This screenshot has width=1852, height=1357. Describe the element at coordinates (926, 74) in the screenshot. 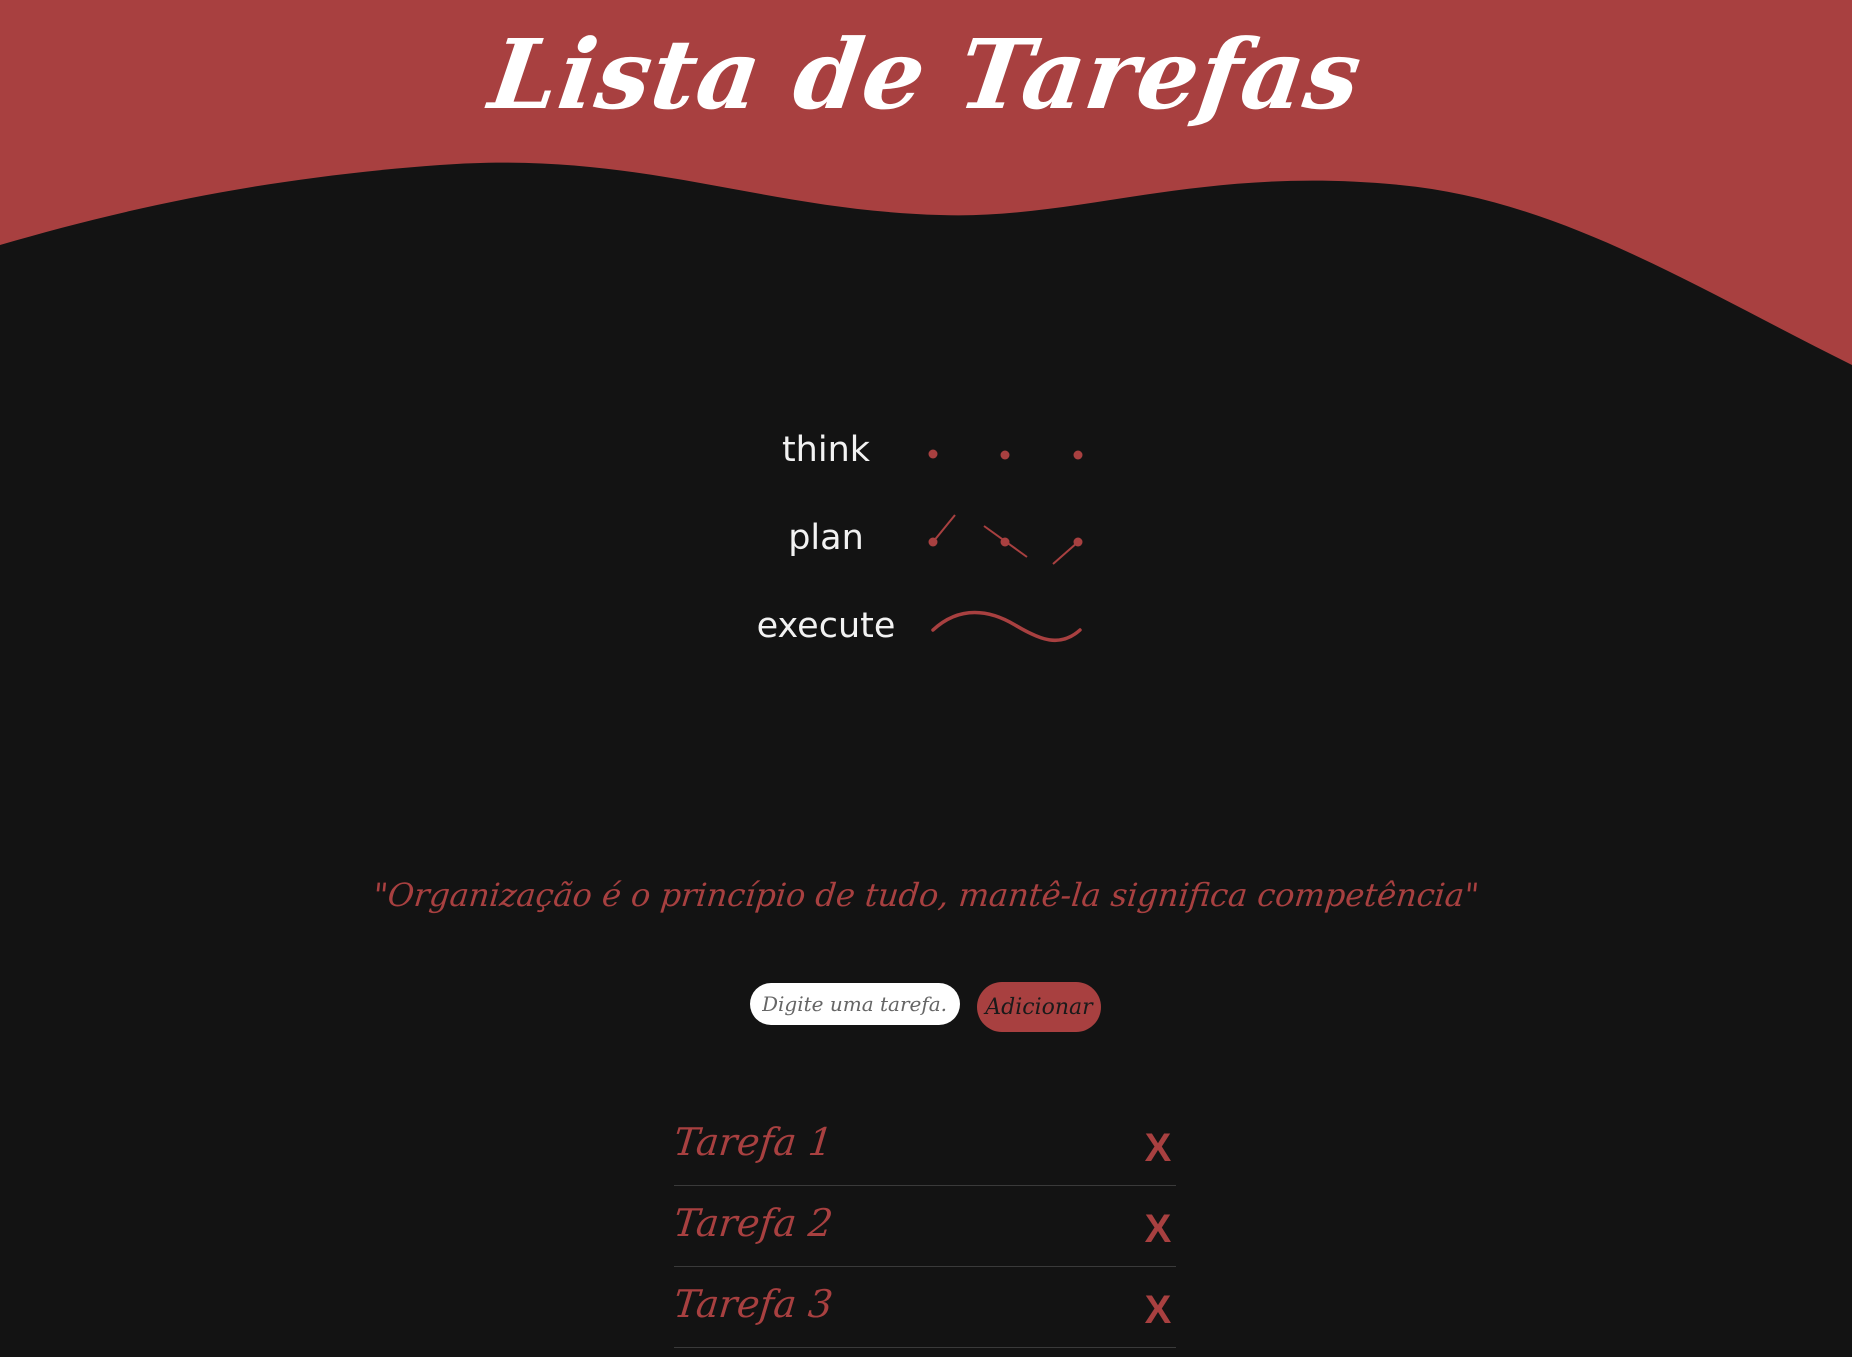

I see `page-title: Lista de Tarefas` at that location.